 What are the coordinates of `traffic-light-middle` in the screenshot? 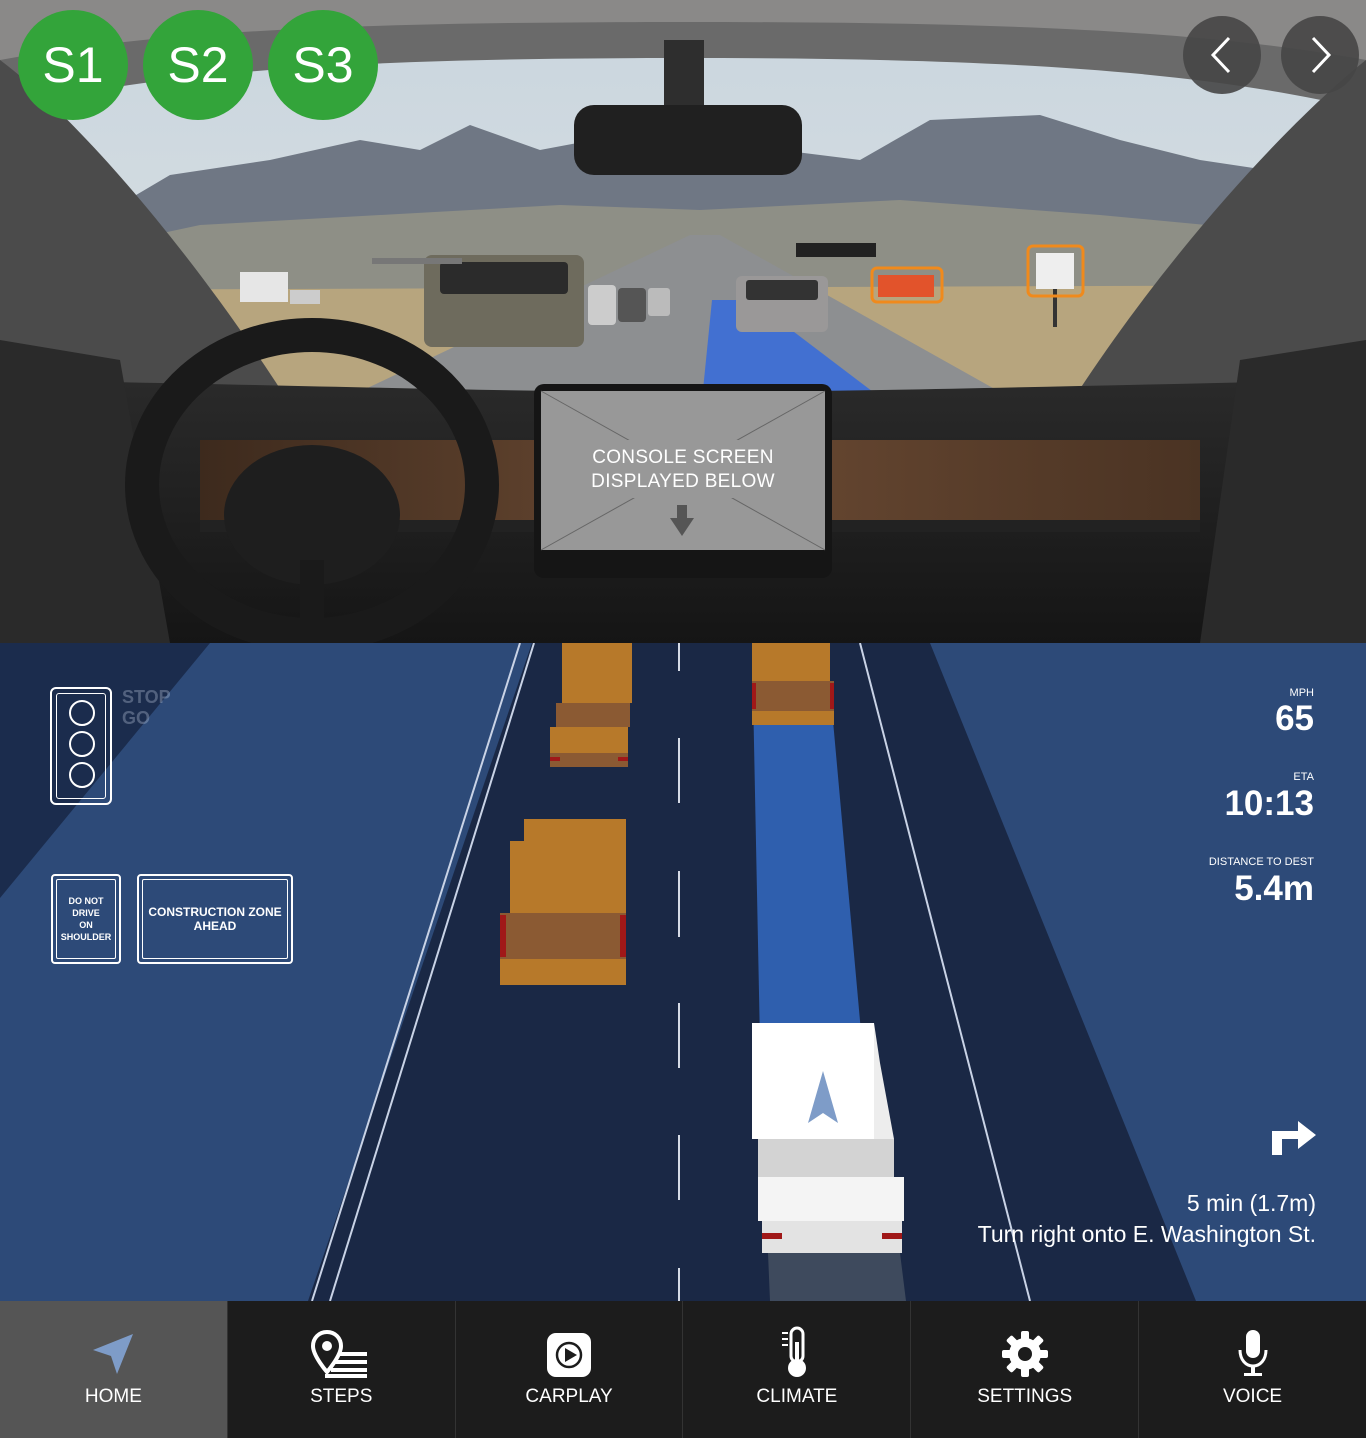 It's located at (82, 744).